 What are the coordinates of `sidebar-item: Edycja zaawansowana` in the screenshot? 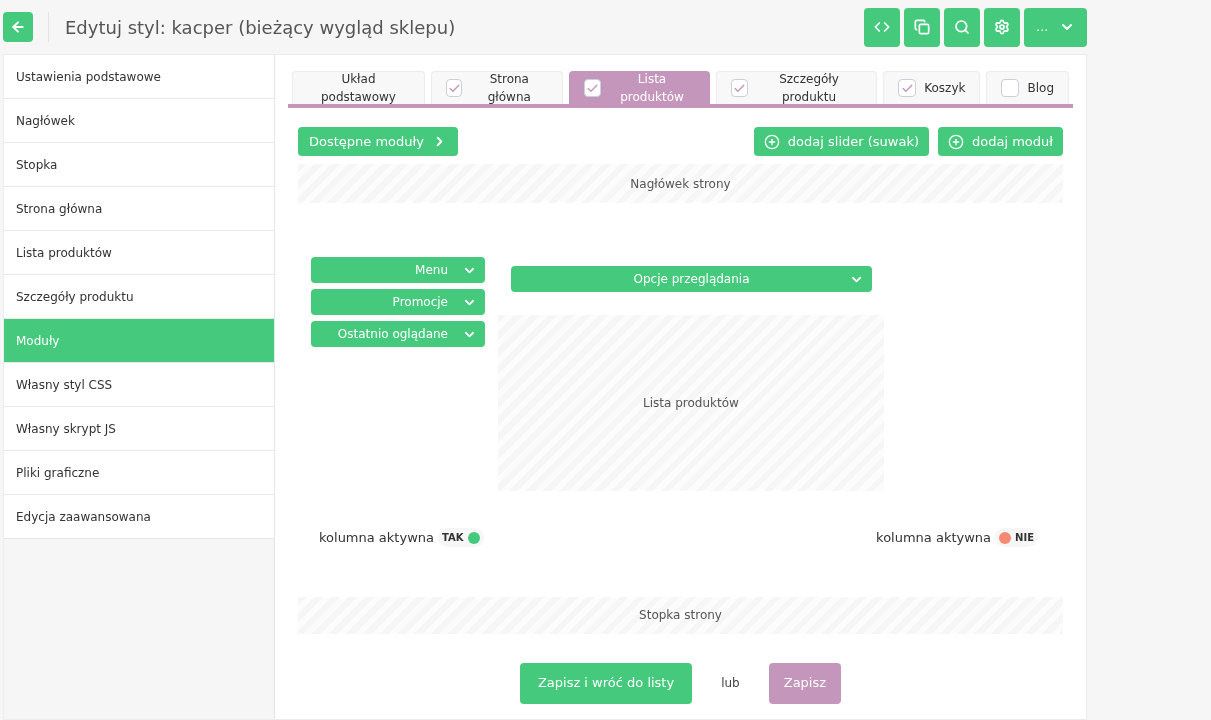 It's located at (139, 517).